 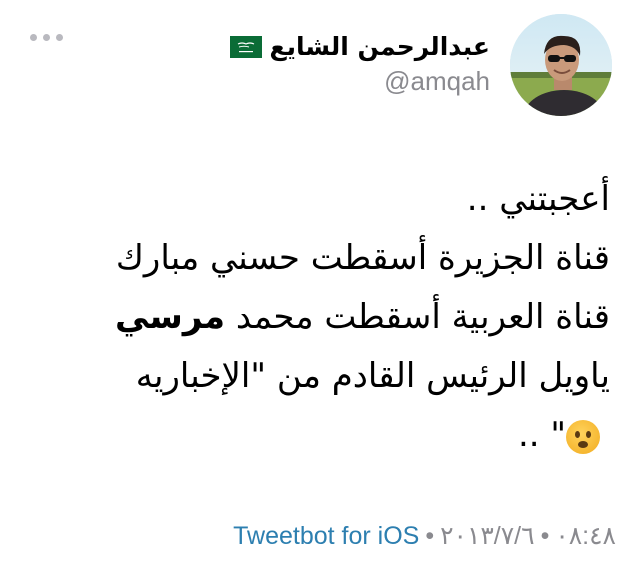 What do you see at coordinates (585, 536) in the screenshot?
I see `tweet-time: ٠٨:٤٨` at bounding box center [585, 536].